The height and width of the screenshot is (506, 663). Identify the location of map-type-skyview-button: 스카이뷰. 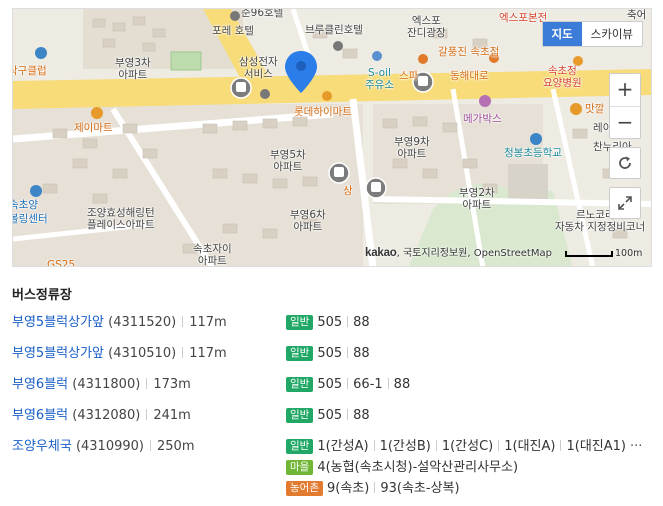
(612, 34).